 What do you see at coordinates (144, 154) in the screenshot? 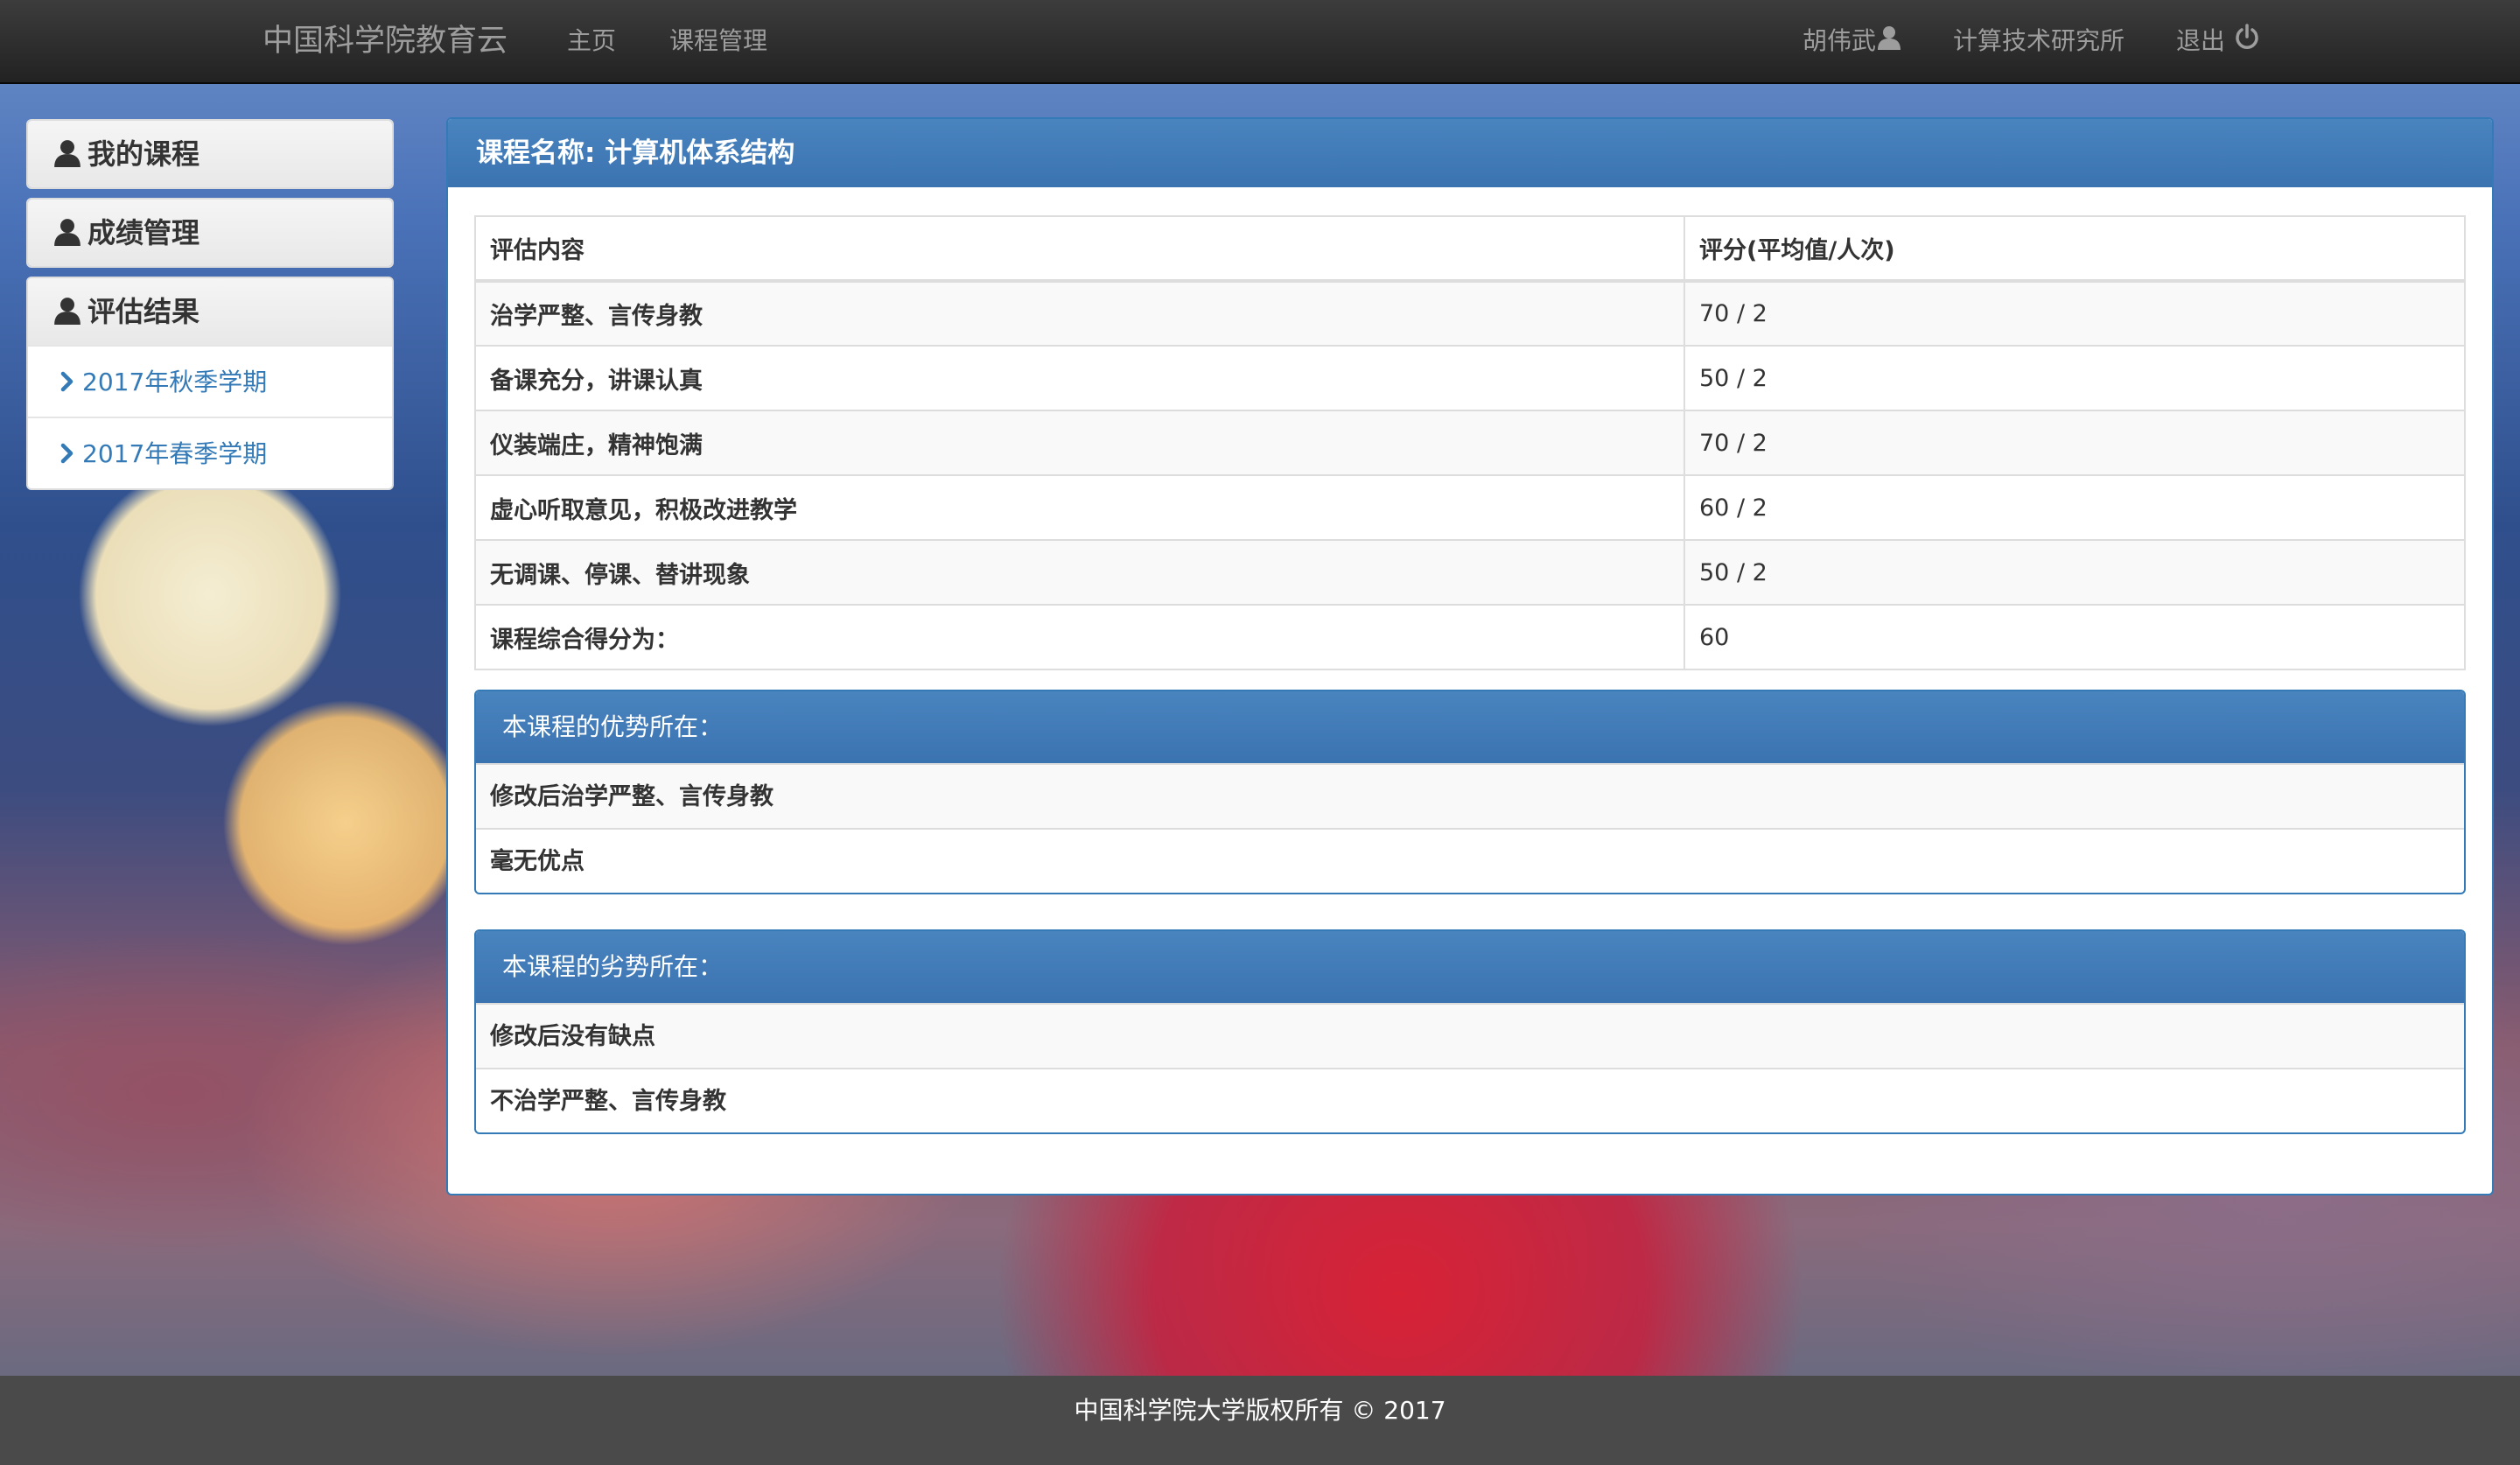
I see `sidebar-item-label: 我的课程` at bounding box center [144, 154].